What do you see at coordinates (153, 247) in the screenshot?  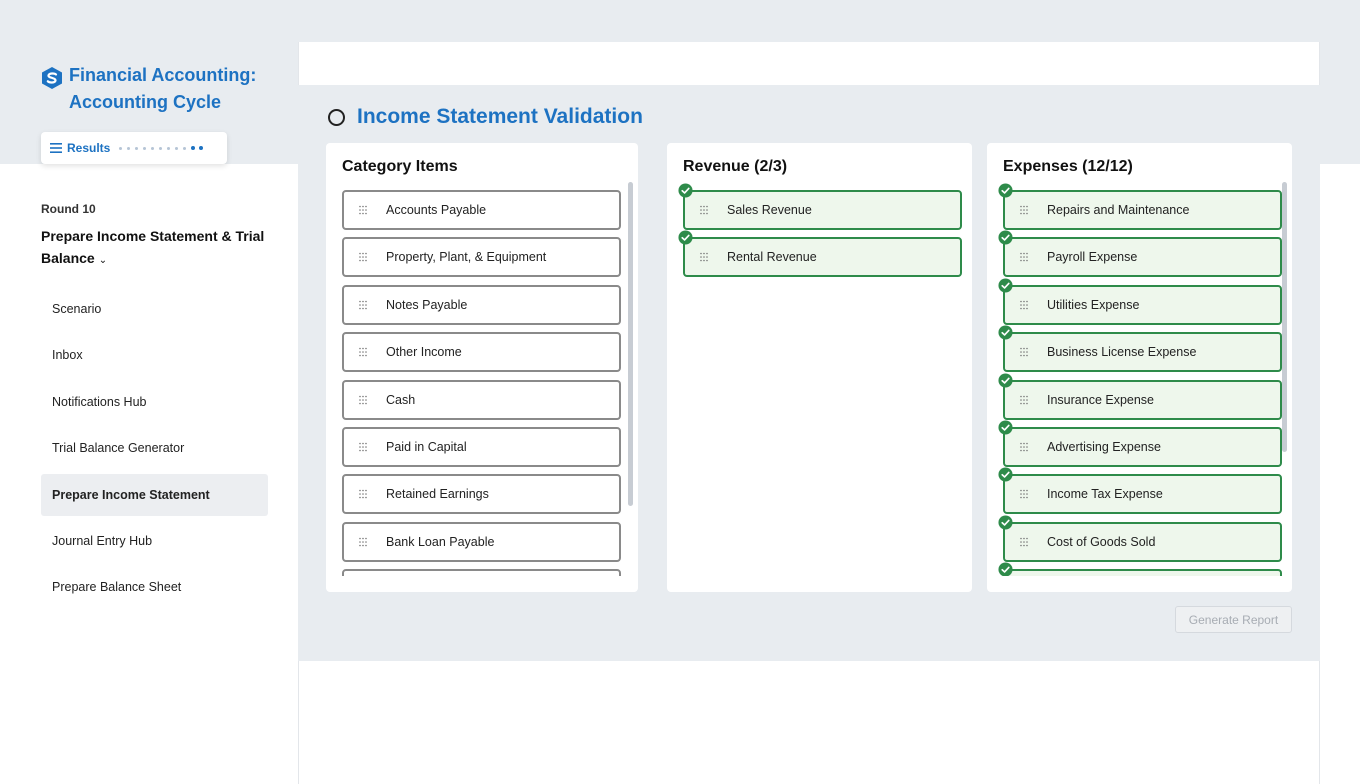 I see `round-title: Prepare Income Statement & Trial Balance` at bounding box center [153, 247].